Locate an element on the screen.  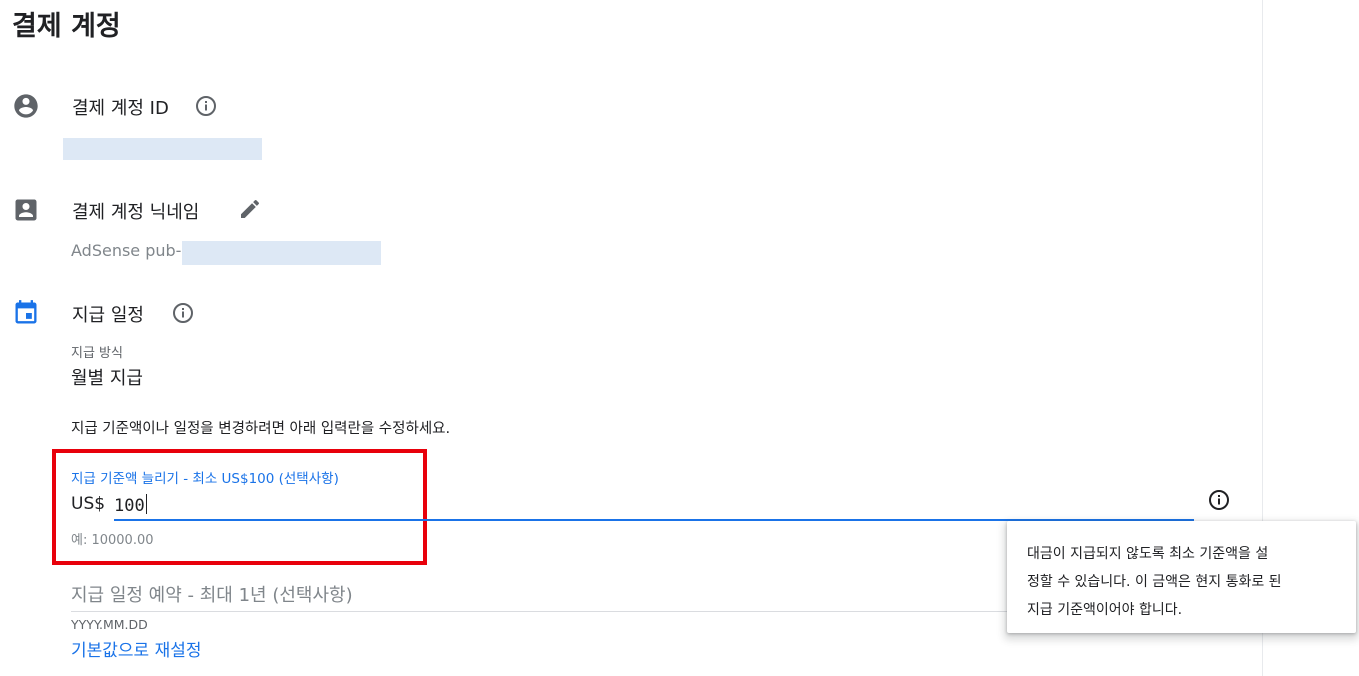
threshold-example: 예: 10000.00 is located at coordinates (112, 540).